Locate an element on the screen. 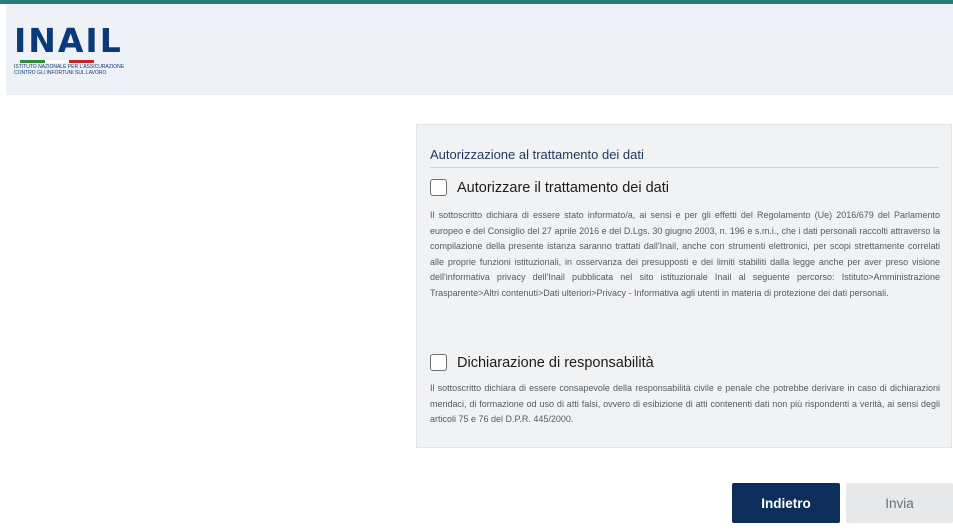  authorize-data-label: Autorizzare il trattamento dei dati is located at coordinates (563, 188).